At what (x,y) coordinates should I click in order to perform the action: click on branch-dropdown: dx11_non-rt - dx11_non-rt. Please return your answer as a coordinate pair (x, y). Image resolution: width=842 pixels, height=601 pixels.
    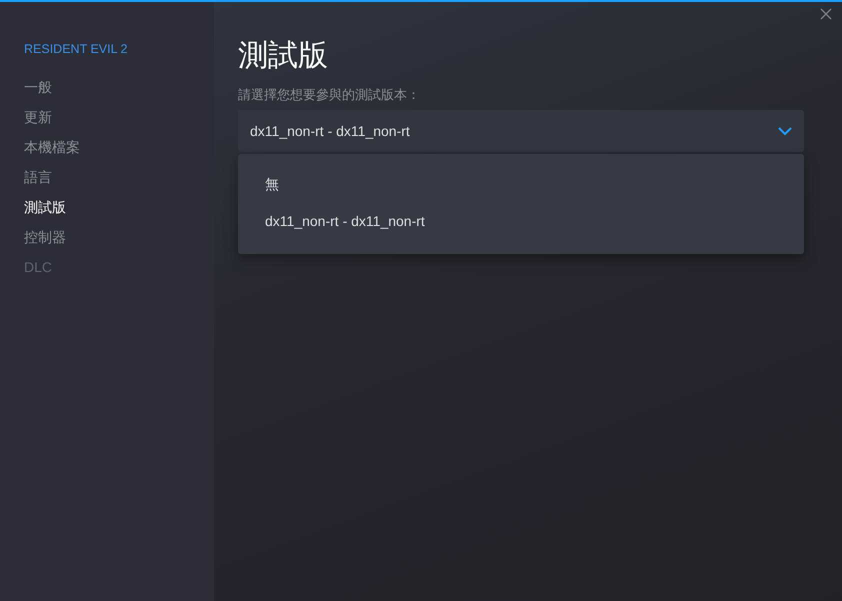
    Looking at the image, I should click on (521, 131).